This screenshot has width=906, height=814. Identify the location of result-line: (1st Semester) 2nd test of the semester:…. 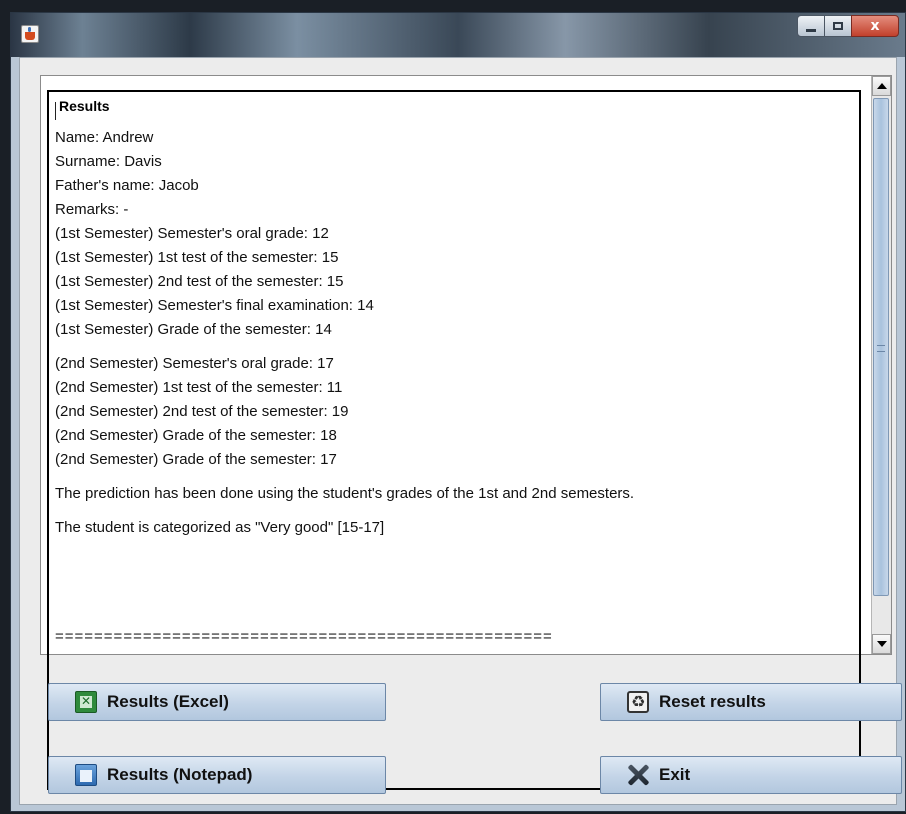
(199, 281).